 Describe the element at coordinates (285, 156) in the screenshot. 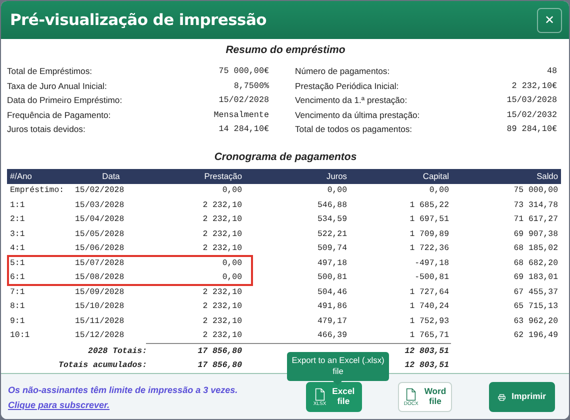

I see `section-title: Cronograma de pagamentos` at that location.